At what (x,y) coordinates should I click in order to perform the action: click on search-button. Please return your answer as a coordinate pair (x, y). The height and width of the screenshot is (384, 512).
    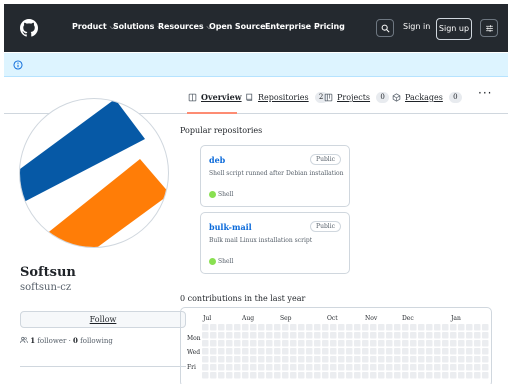
    Looking at the image, I should click on (385, 28).